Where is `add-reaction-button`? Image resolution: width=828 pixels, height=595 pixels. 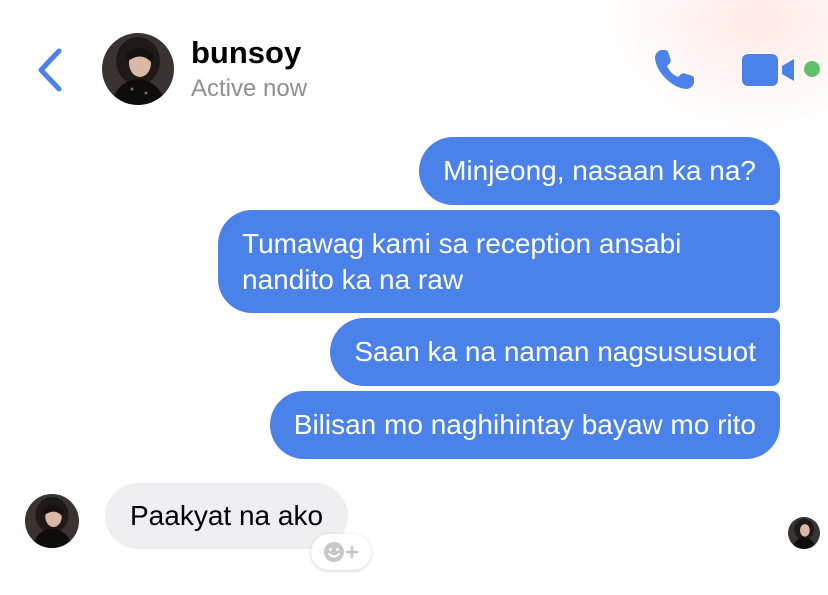 add-reaction-button is located at coordinates (341, 552).